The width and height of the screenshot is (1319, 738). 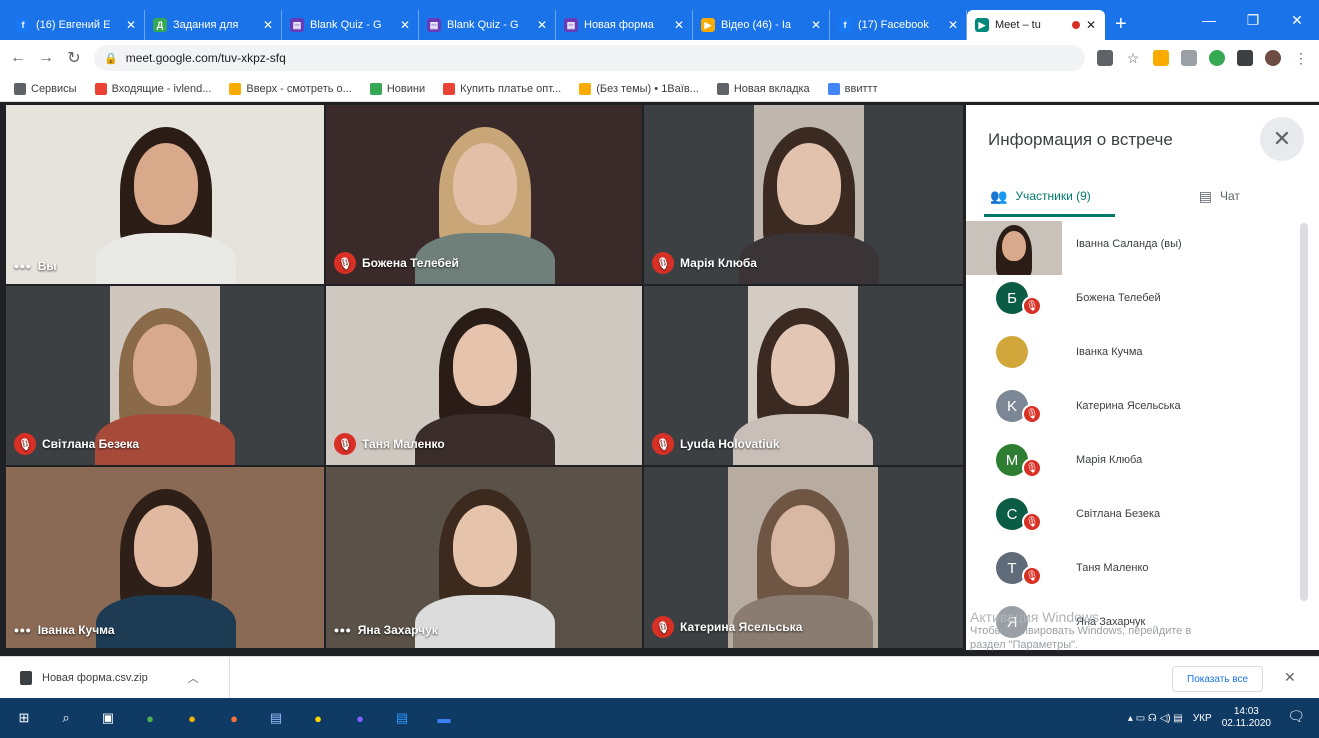 I want to click on maximize-button: ❐, so click(x=1253, y=20).